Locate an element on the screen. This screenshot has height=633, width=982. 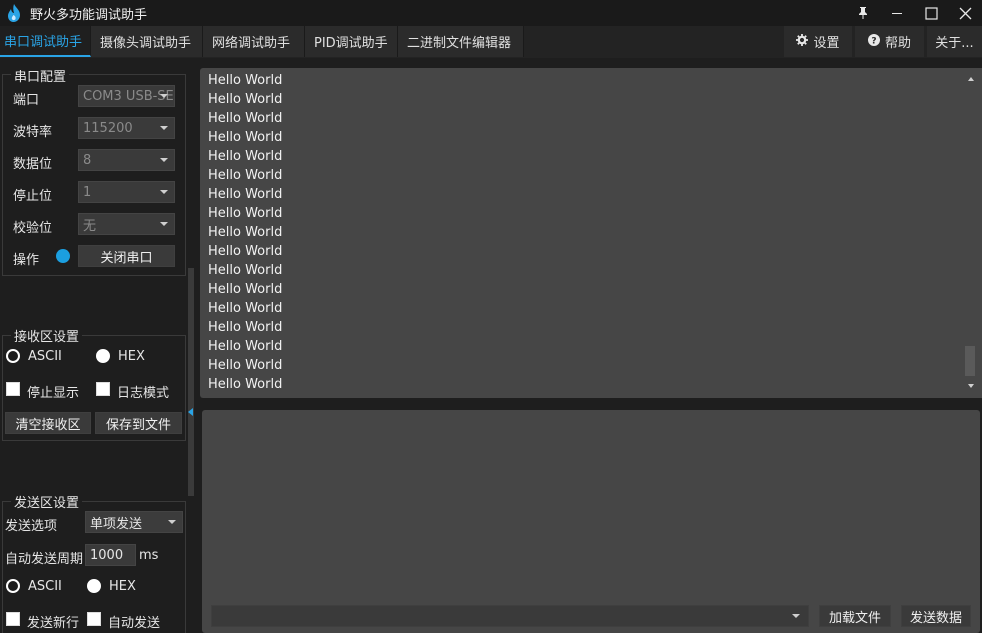
send-newline-label: 发送新行 is located at coordinates (53, 623).